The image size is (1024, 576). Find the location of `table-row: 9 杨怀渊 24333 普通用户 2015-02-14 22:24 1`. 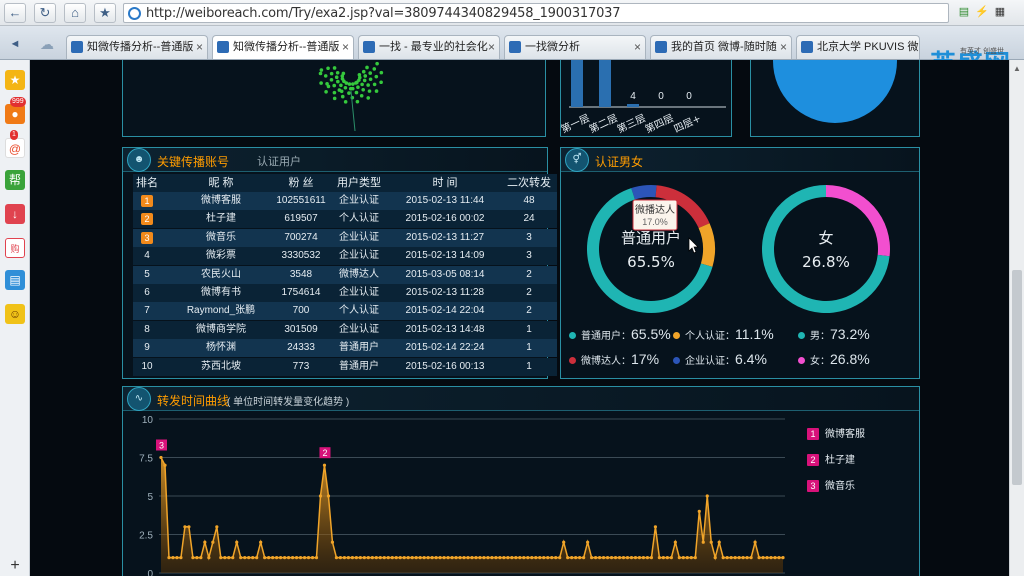

table-row: 9 杨怀渊 24333 普通用户 2015-02-14 22:24 1 is located at coordinates (345, 348).